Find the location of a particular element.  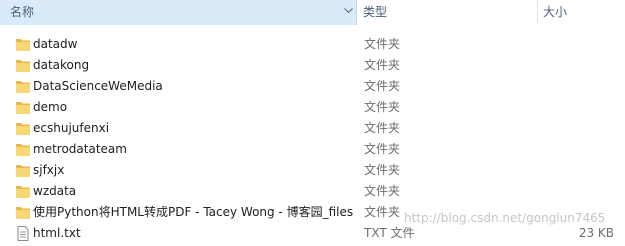

file-name: html.txt is located at coordinates (57, 233).